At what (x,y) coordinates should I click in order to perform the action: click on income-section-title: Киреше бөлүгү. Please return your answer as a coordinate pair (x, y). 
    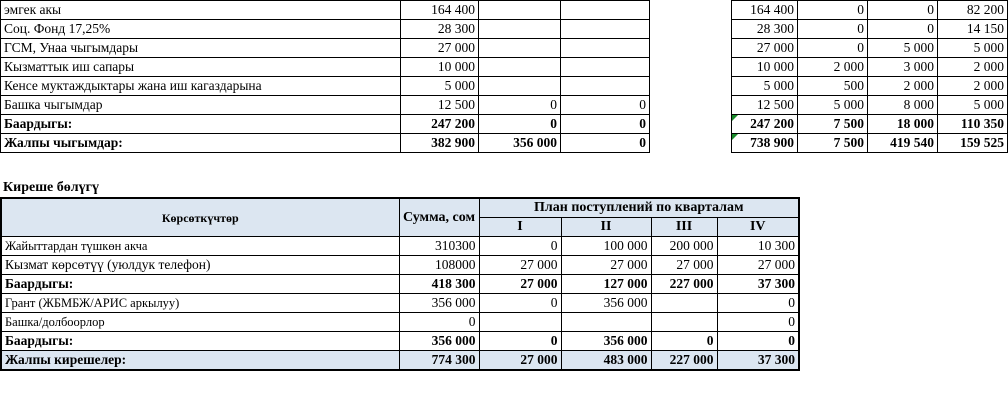
    Looking at the image, I should click on (51, 187).